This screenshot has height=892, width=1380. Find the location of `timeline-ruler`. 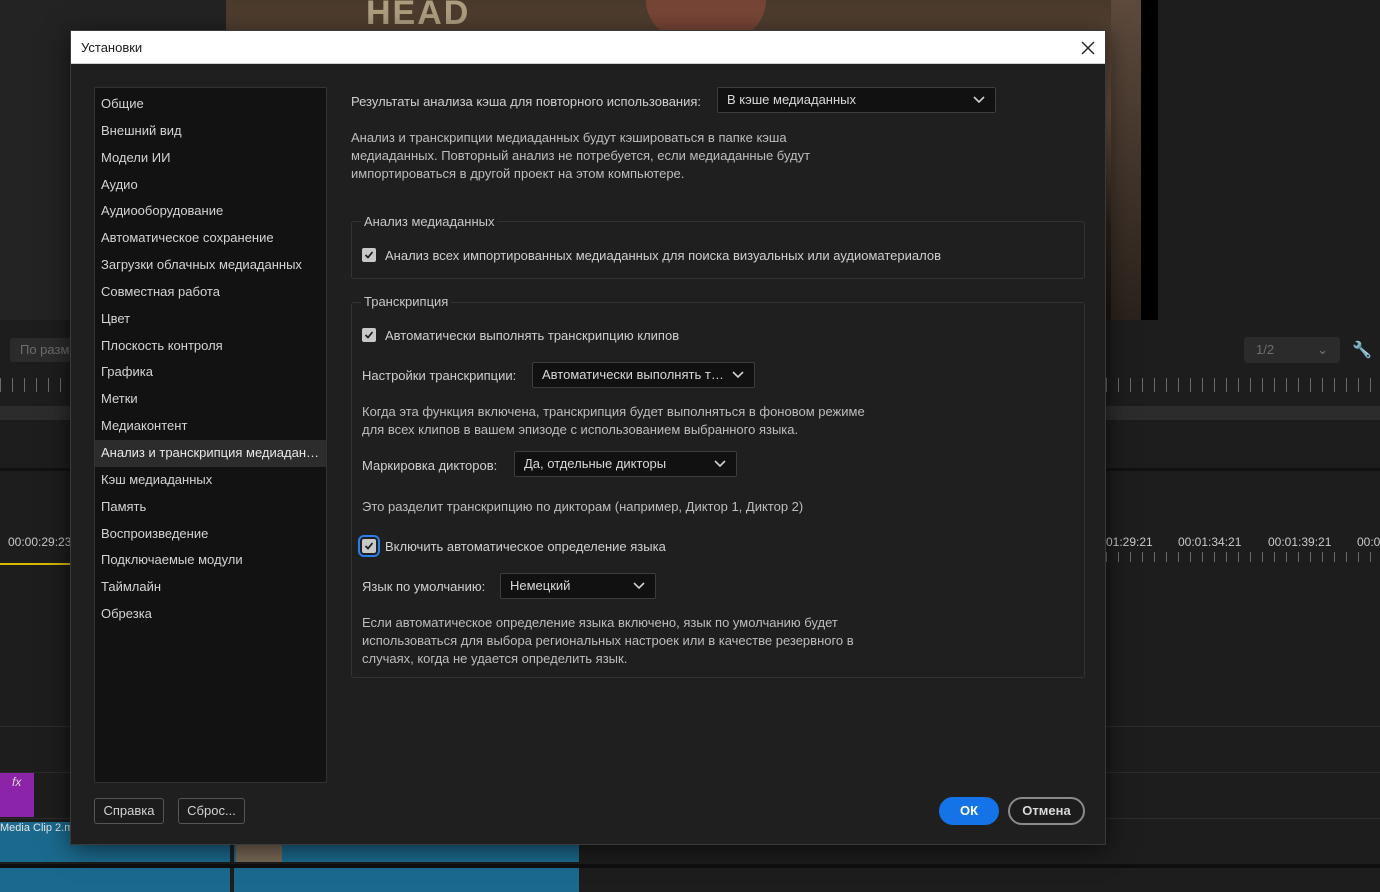

timeline-ruler is located at coordinates (1243, 557).